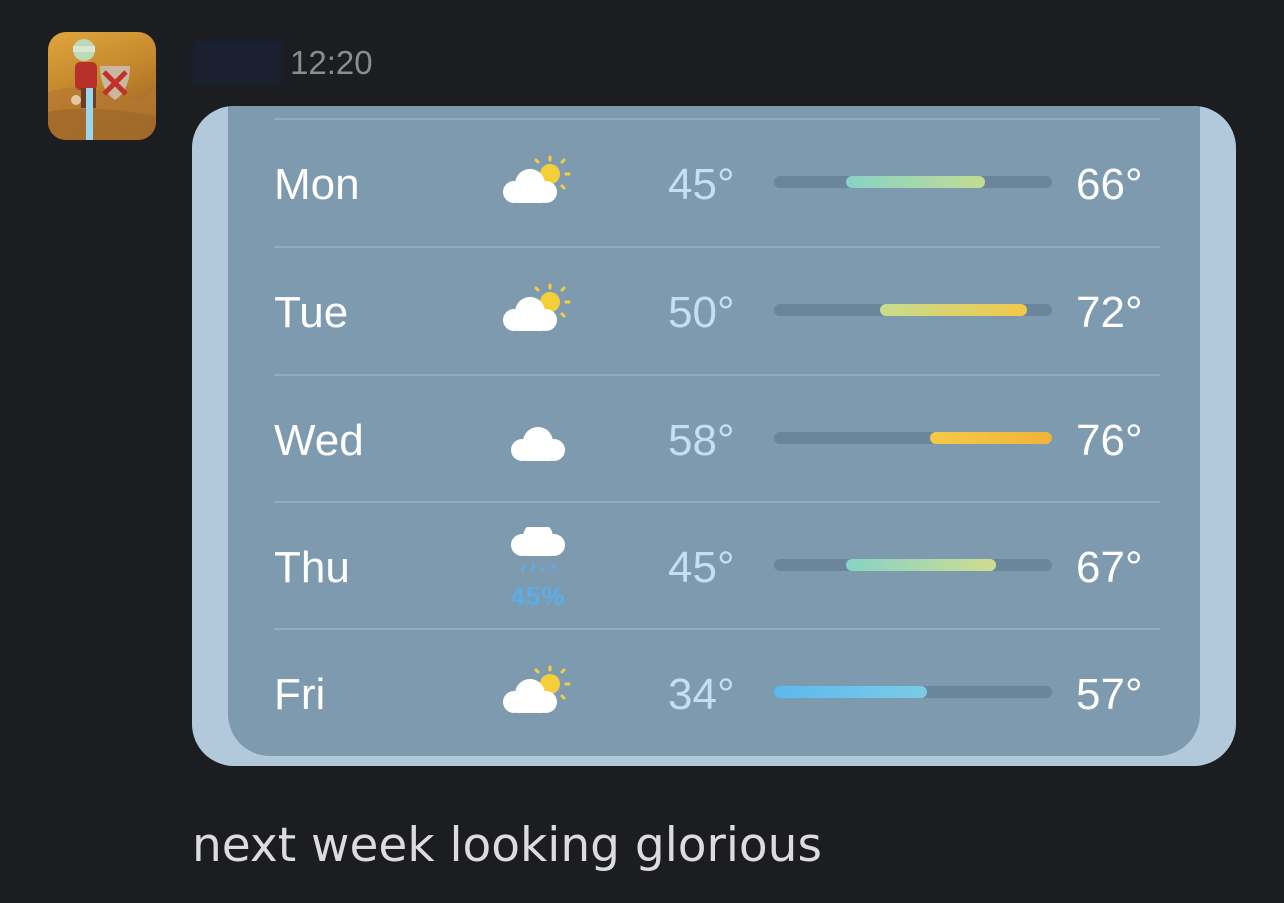 This screenshot has height=903, width=1284. What do you see at coordinates (319, 440) in the screenshot?
I see `day-label: Wed` at bounding box center [319, 440].